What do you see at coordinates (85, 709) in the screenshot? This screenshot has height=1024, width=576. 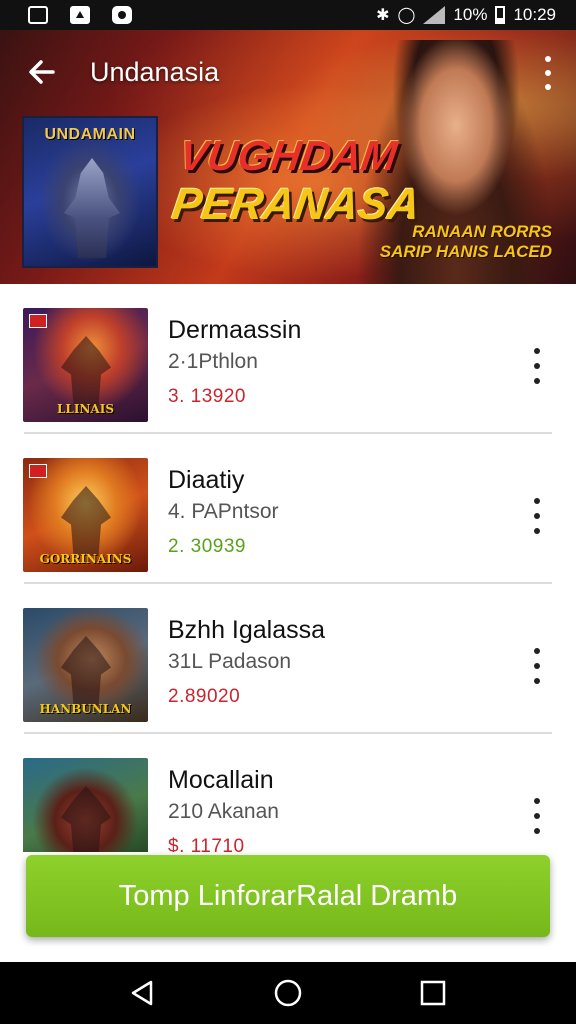 I see `thumbnail-caption: HANBUNLAN` at bounding box center [85, 709].